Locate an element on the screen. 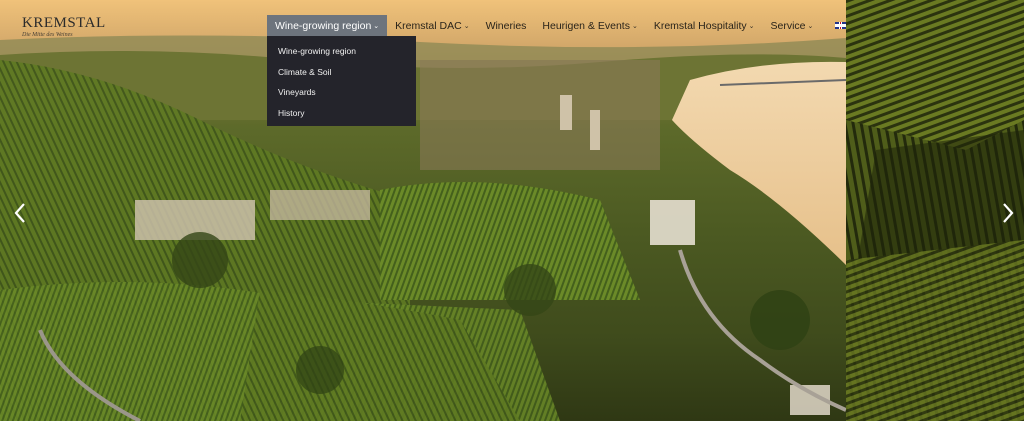 The height and width of the screenshot is (421, 1024). nav-item-service: Service ⌄ is located at coordinates (792, 25).